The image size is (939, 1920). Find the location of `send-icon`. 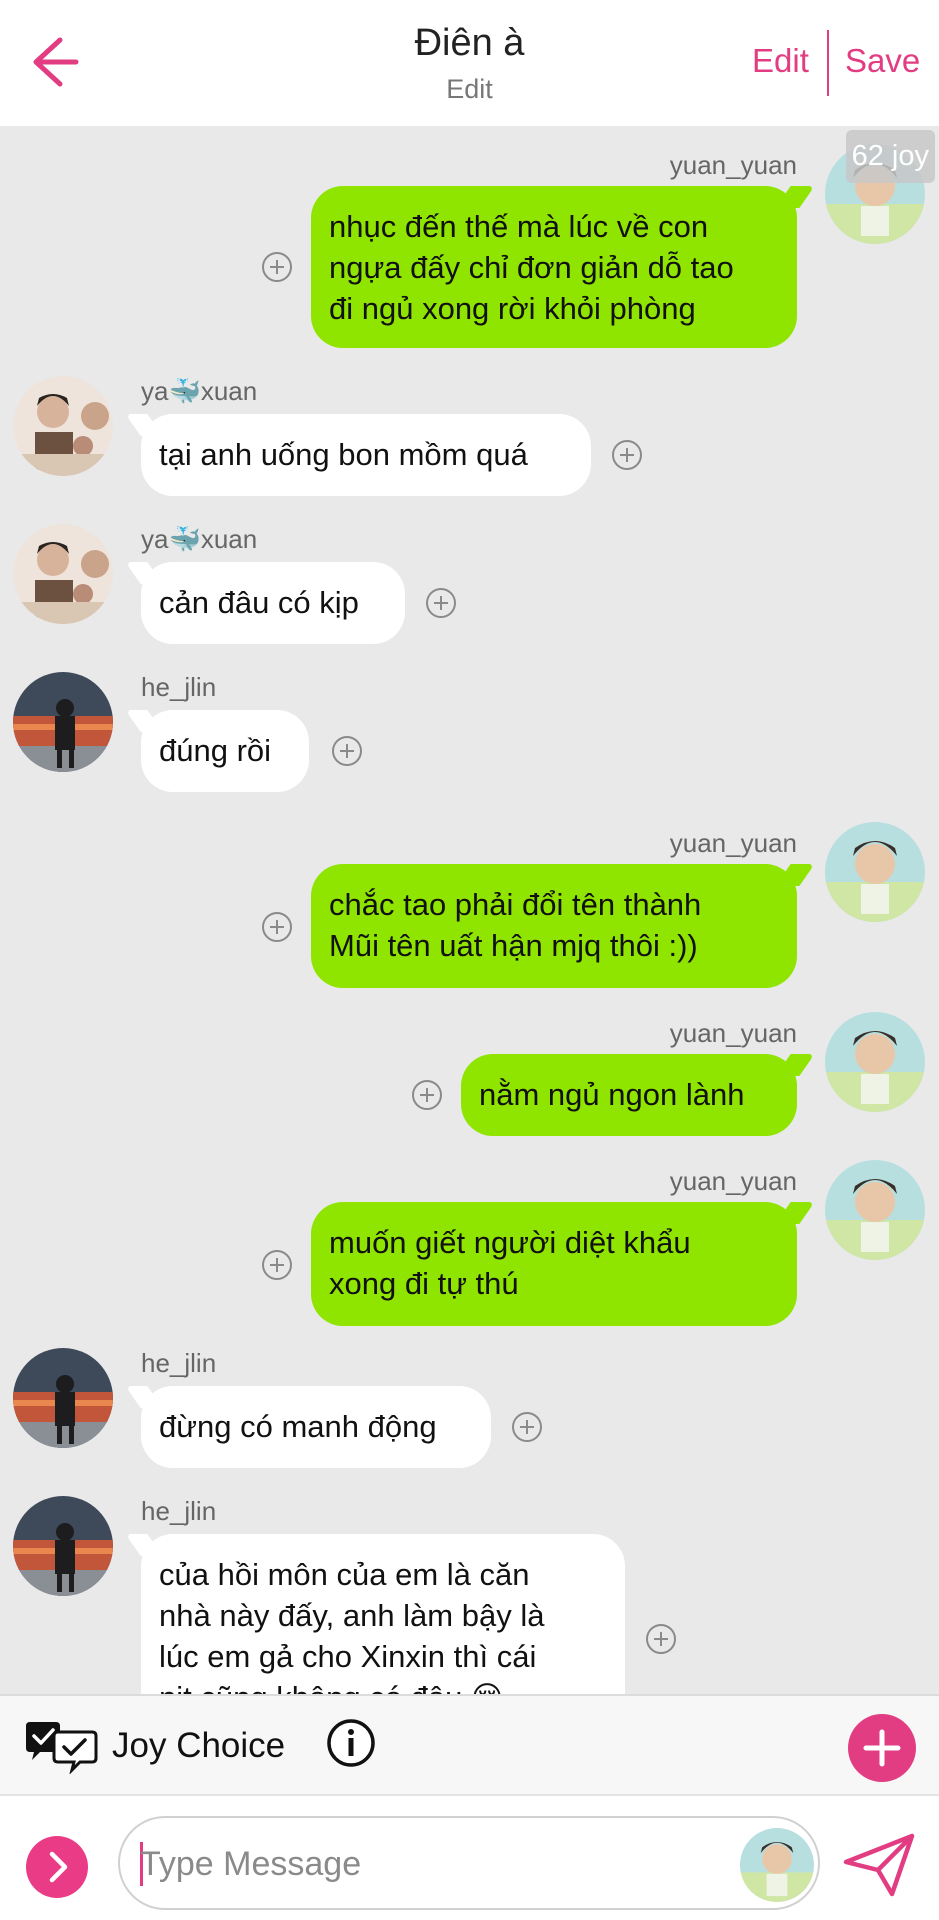

send-icon is located at coordinates (879, 1865).